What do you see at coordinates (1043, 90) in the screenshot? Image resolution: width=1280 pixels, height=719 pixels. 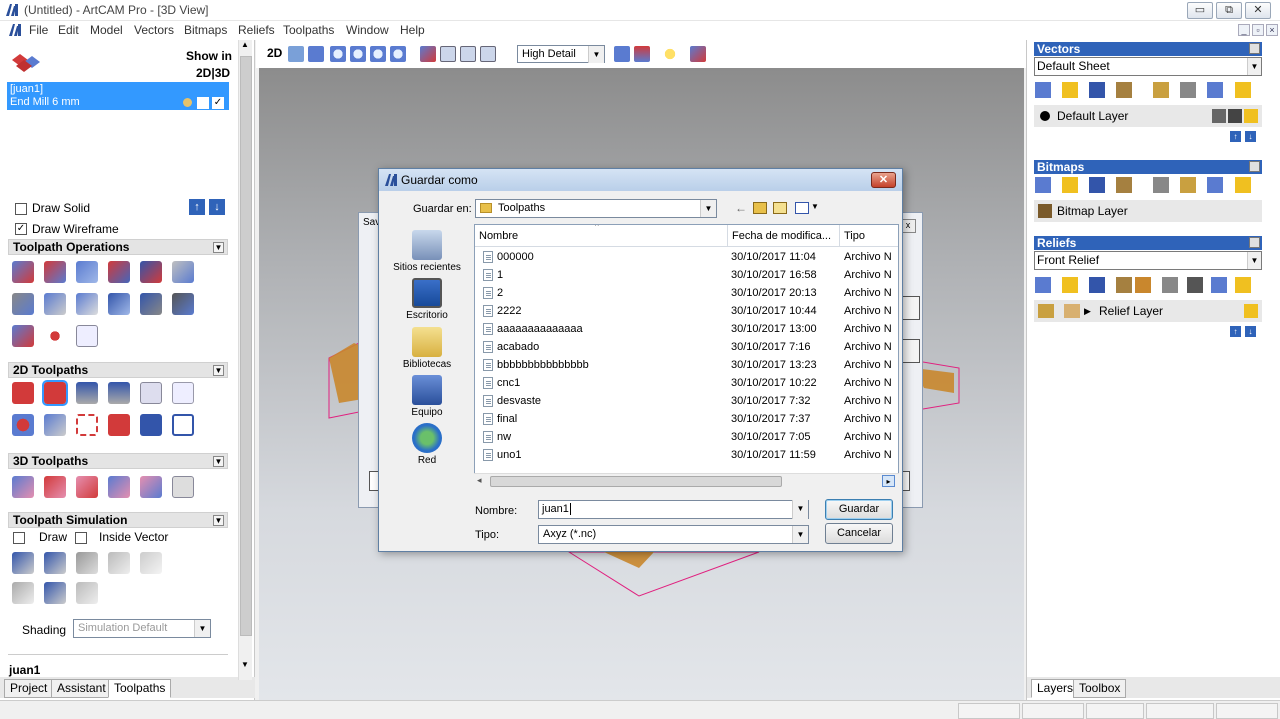 I see `new-layer-icon` at bounding box center [1043, 90].